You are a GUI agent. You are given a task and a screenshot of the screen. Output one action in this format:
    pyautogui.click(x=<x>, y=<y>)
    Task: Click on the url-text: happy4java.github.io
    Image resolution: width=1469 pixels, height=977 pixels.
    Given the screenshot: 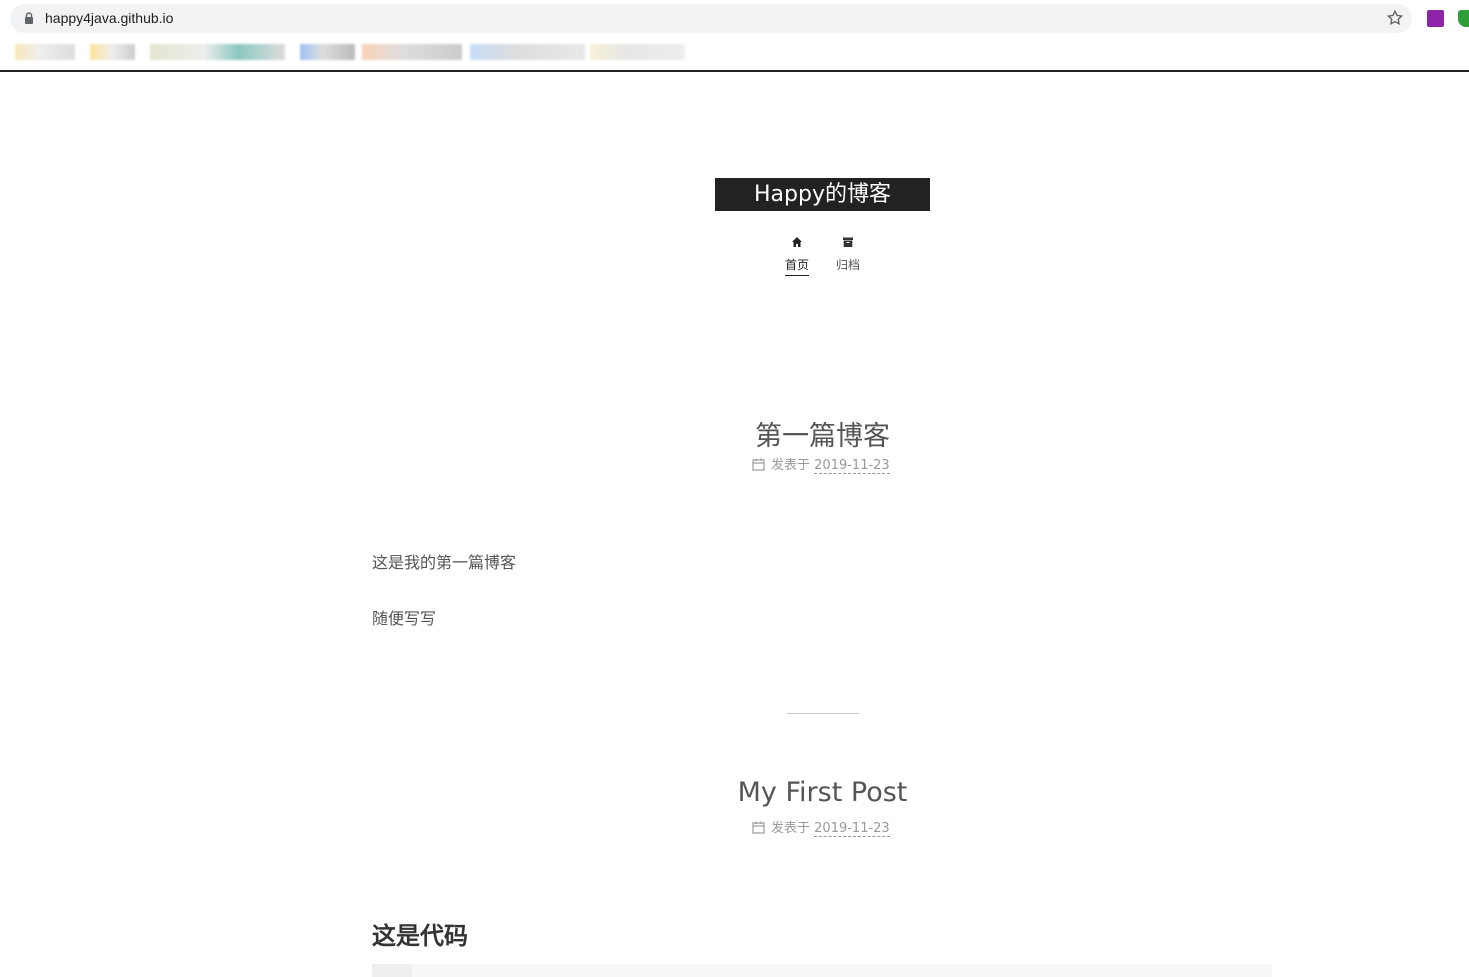 What is the action you would take?
    pyautogui.click(x=109, y=18)
    